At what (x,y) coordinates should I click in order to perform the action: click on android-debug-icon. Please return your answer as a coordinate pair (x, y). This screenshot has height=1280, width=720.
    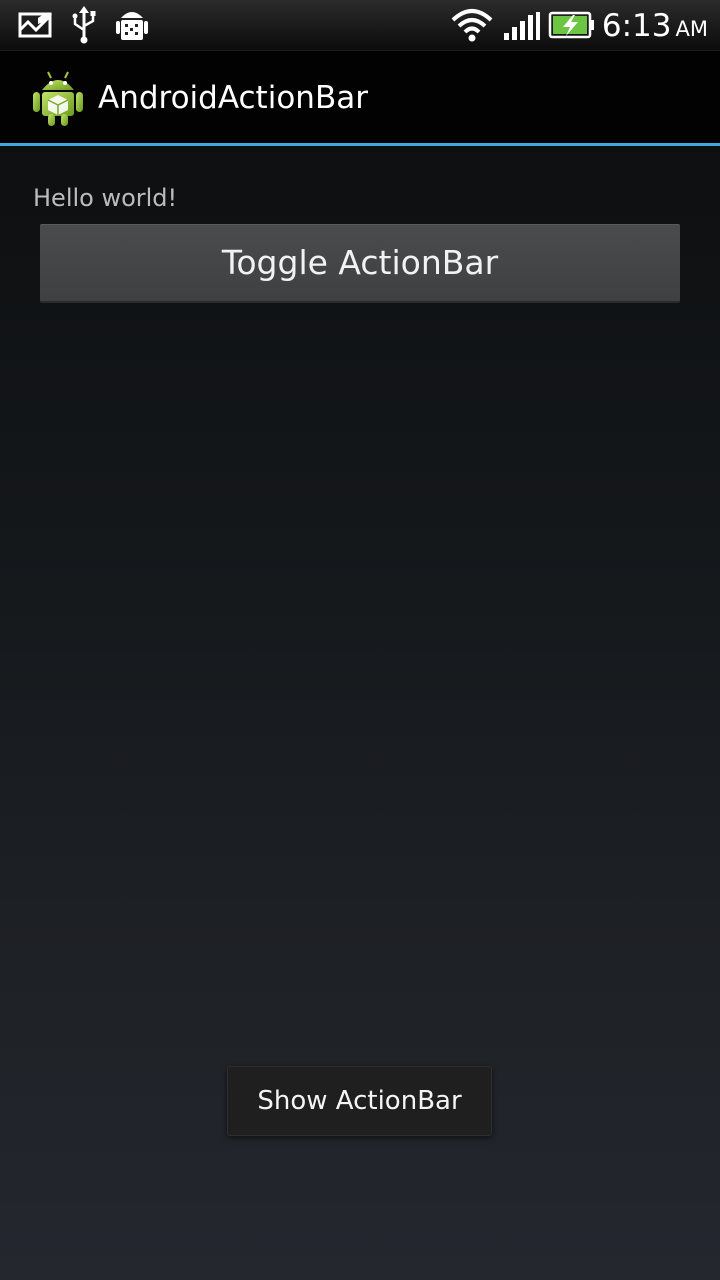
    Looking at the image, I should click on (132, 26).